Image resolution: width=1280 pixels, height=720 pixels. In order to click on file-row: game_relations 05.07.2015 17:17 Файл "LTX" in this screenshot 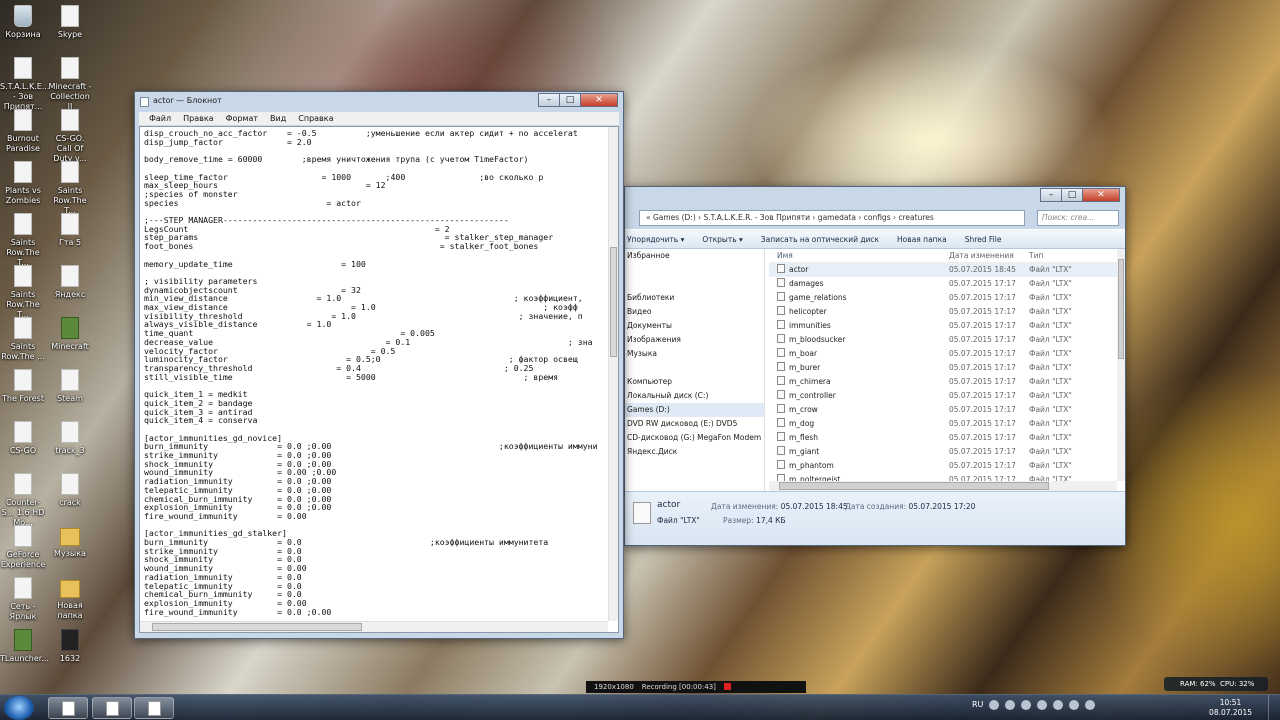, I will do `click(943, 298)`.